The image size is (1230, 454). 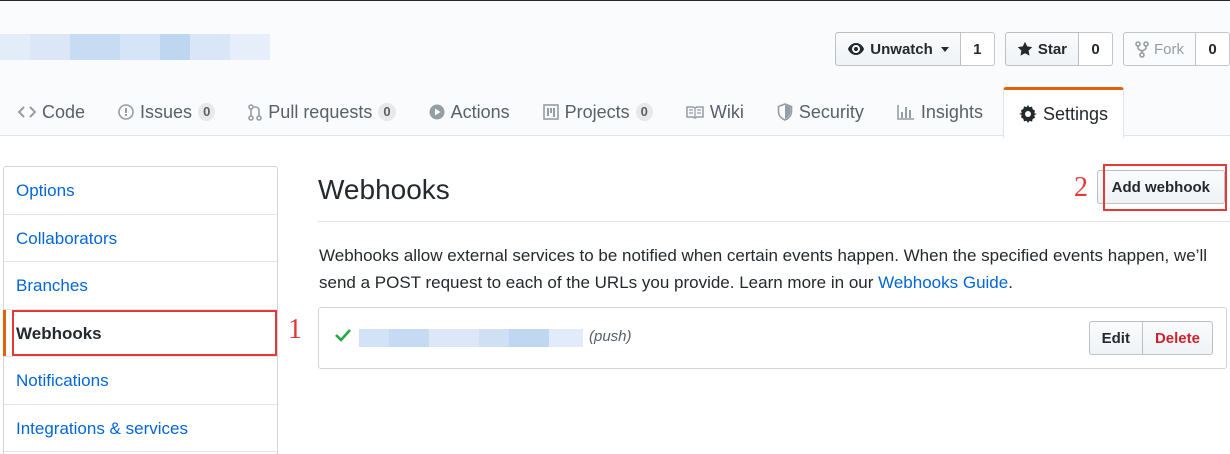 I want to click on issue-icon, so click(x=126, y=112).